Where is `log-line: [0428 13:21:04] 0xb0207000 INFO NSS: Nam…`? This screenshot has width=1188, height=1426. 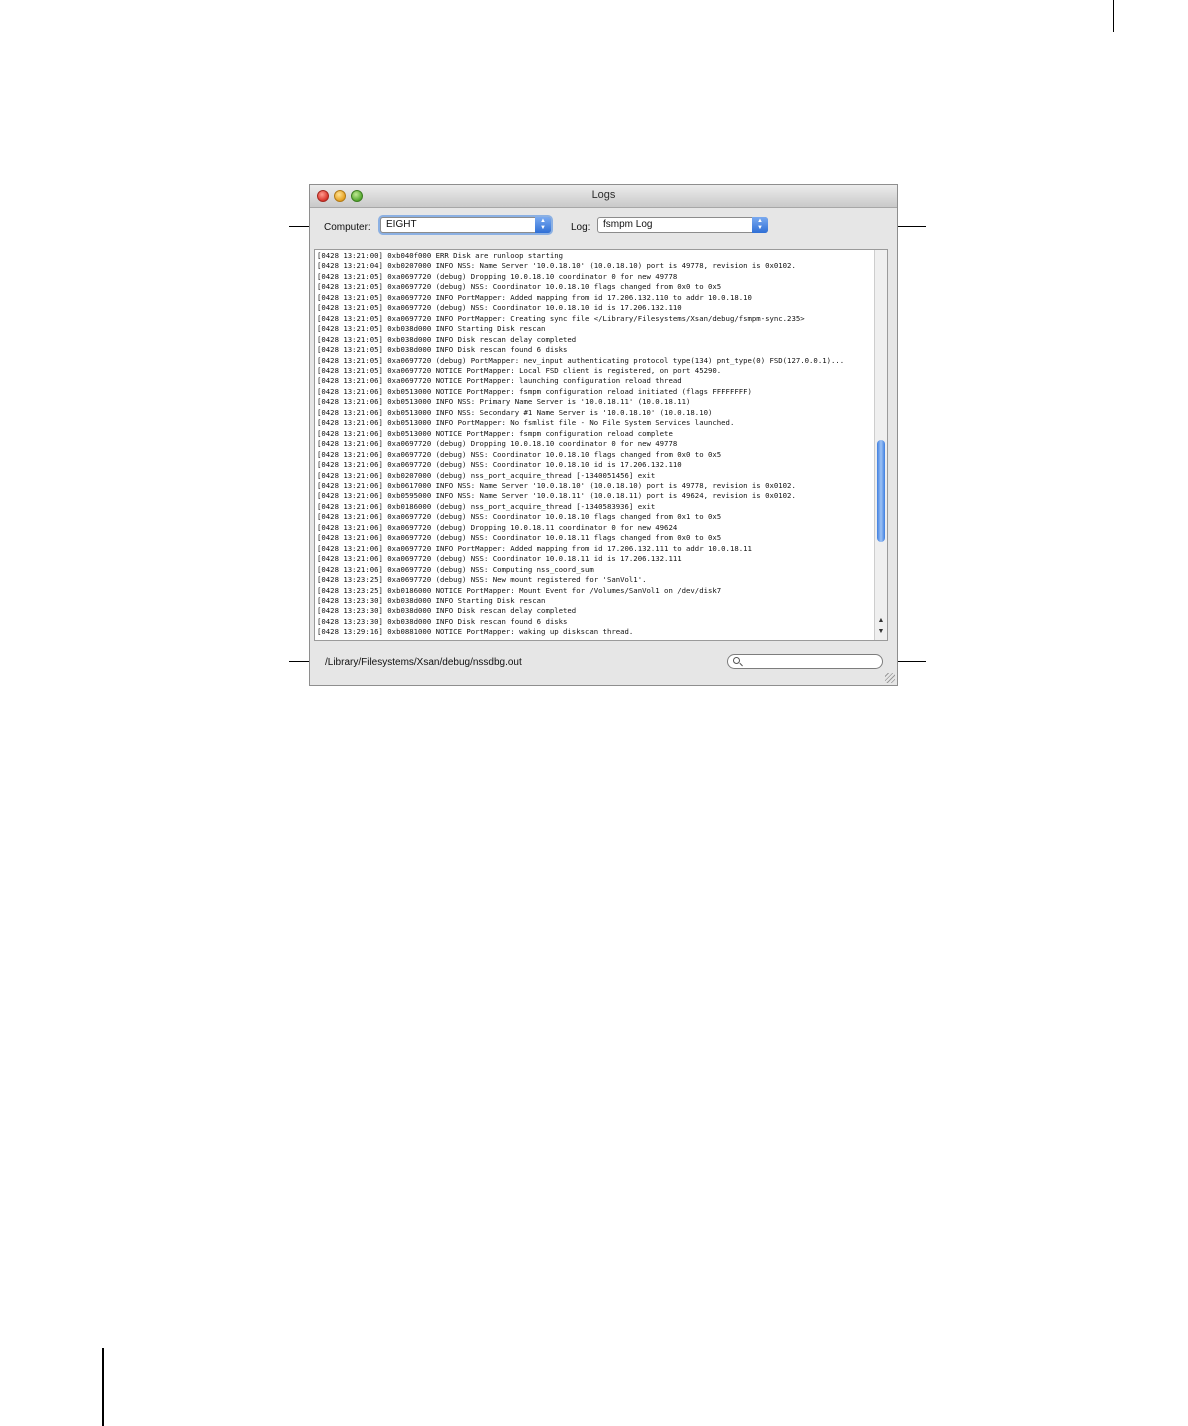
log-line: [0428 13:21:04] 0xb0207000 INFO NSS: Nam… is located at coordinates (556, 266).